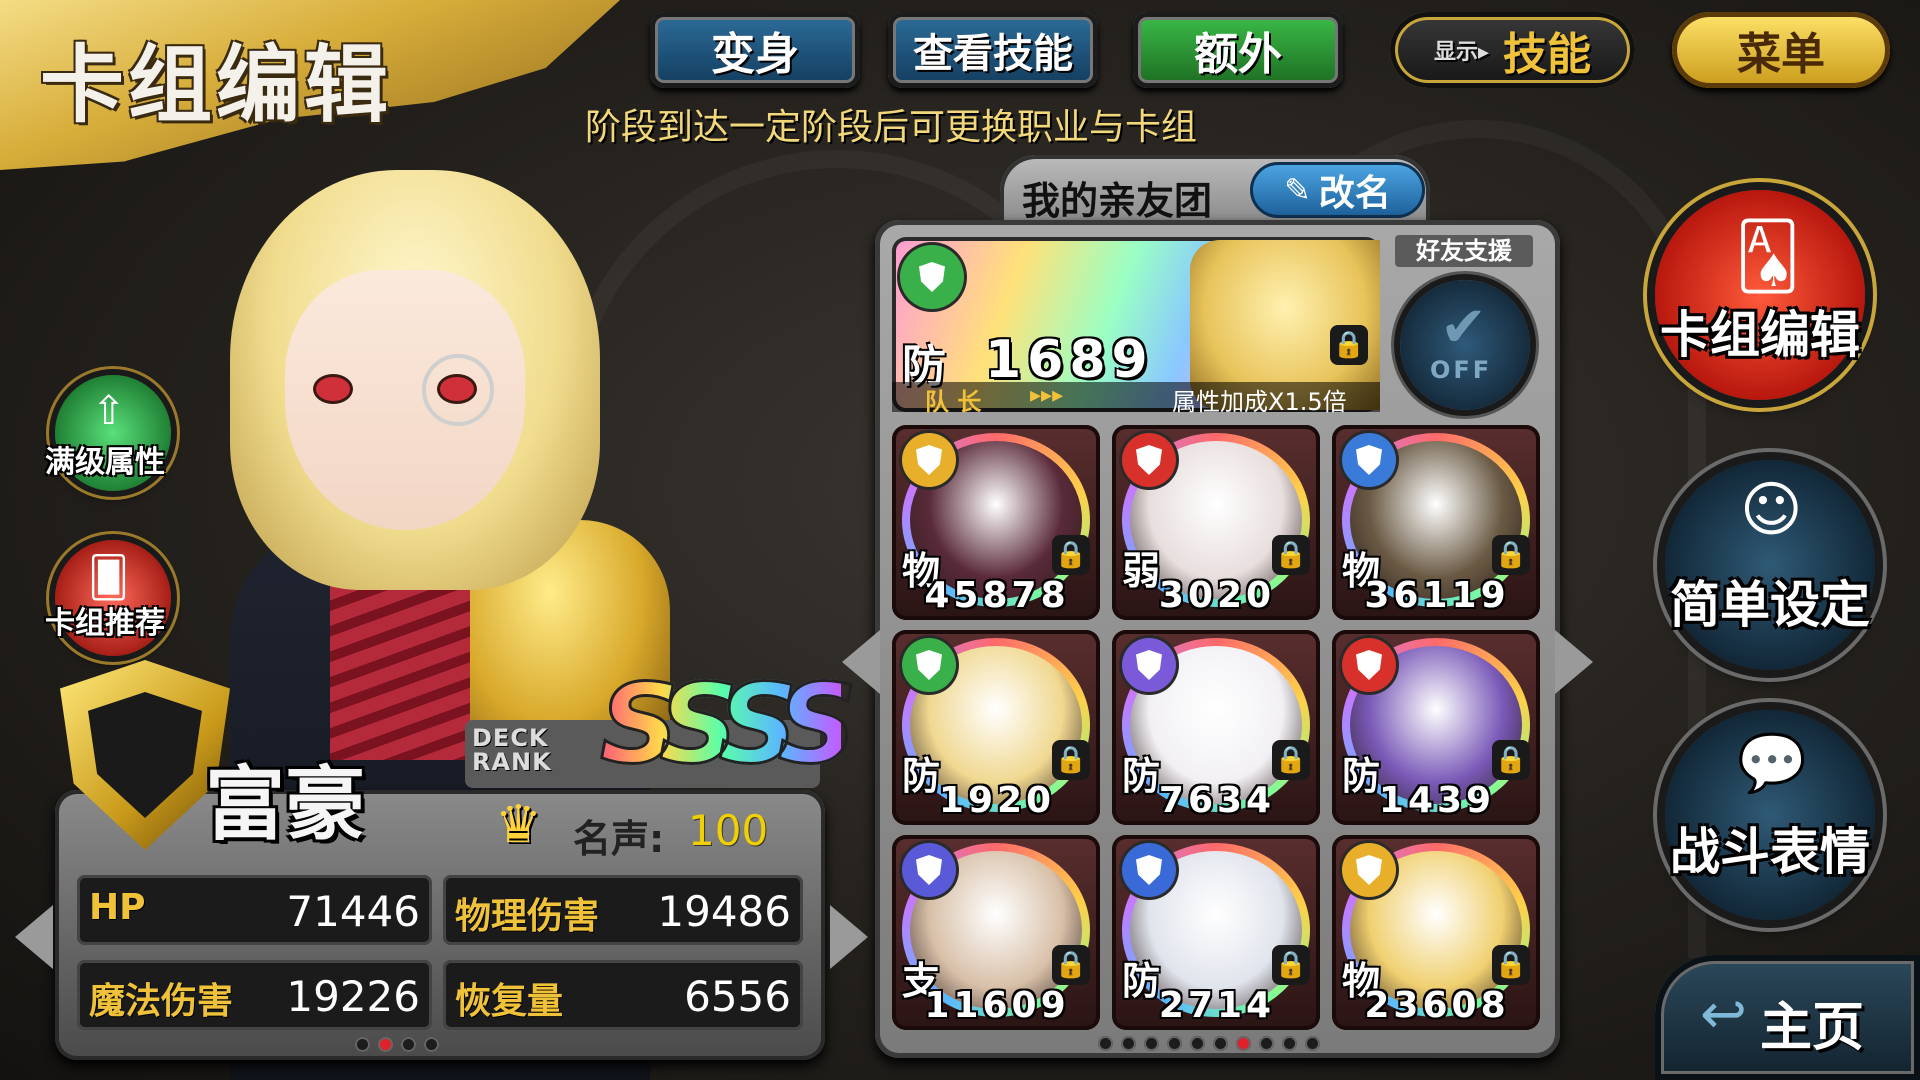  What do you see at coordinates (728, 830) in the screenshot?
I see `fame-value: 100` at bounding box center [728, 830].